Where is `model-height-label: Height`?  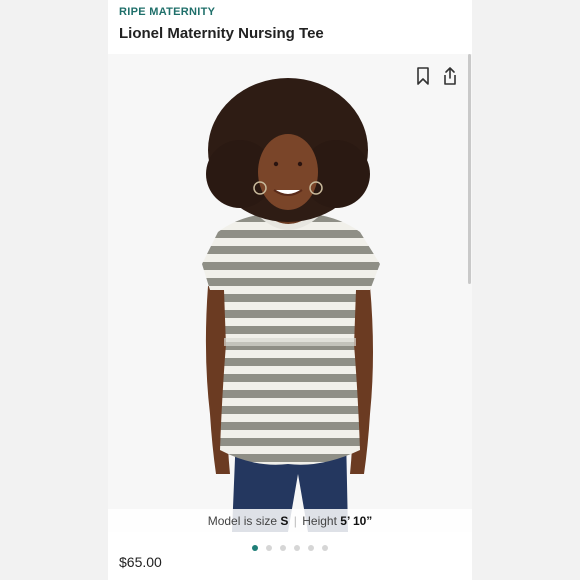 model-height-label: Height is located at coordinates (319, 521).